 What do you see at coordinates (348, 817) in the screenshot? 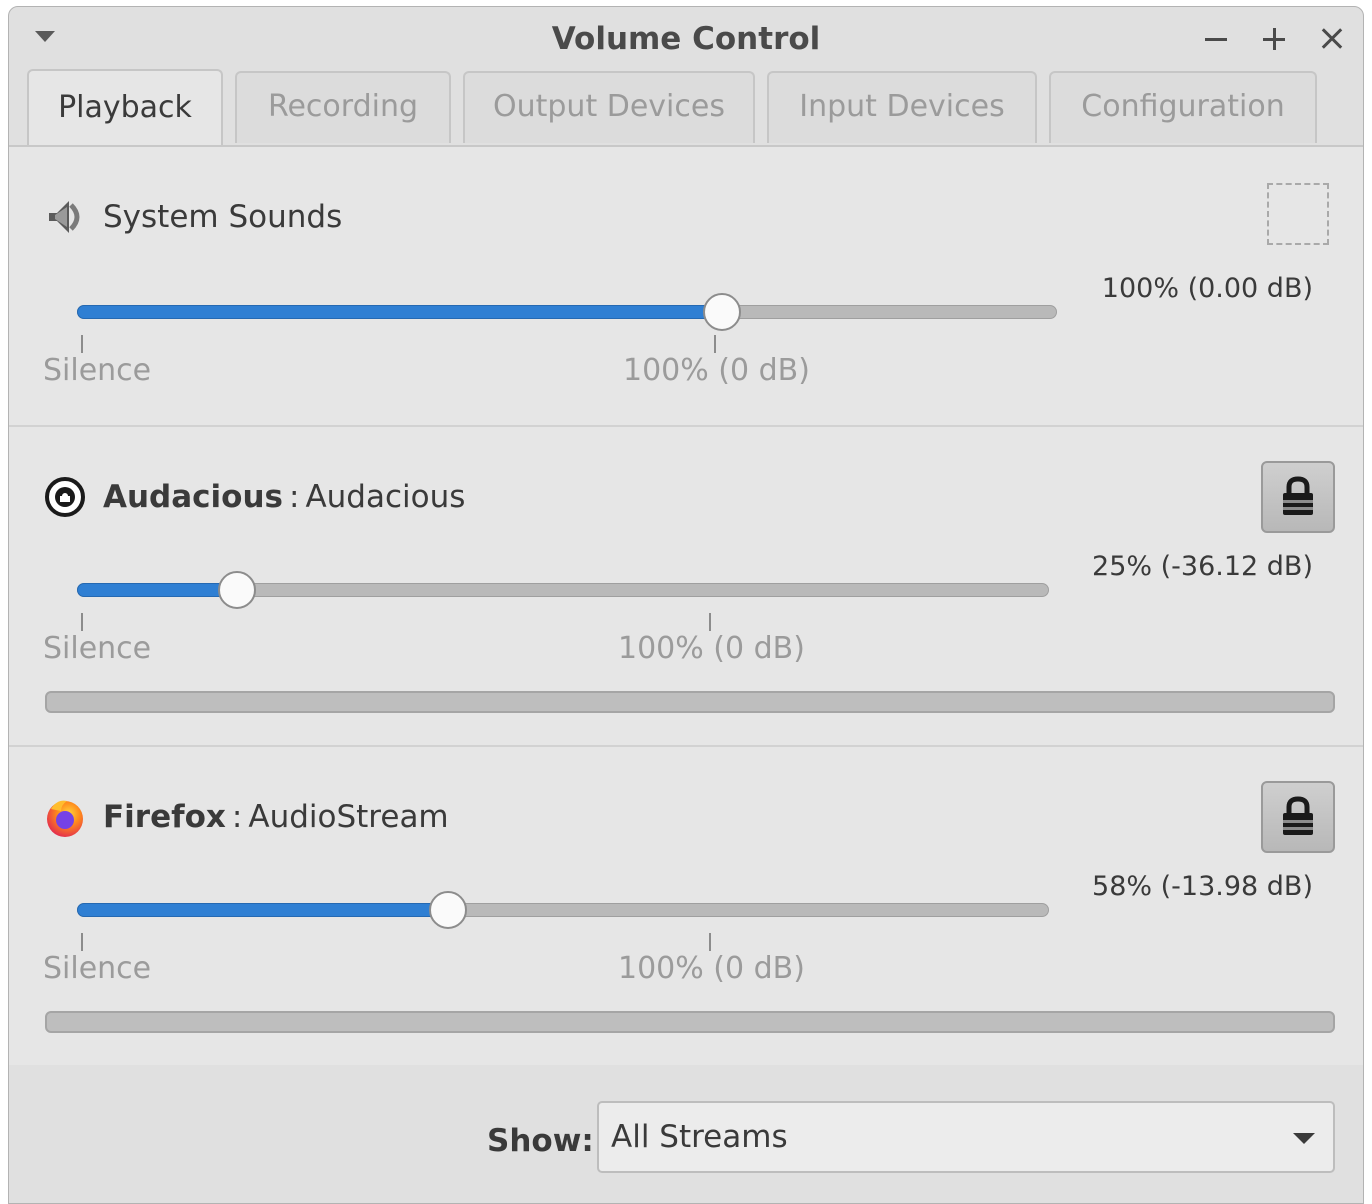
I see `stream-name: AudioStream` at bounding box center [348, 817].